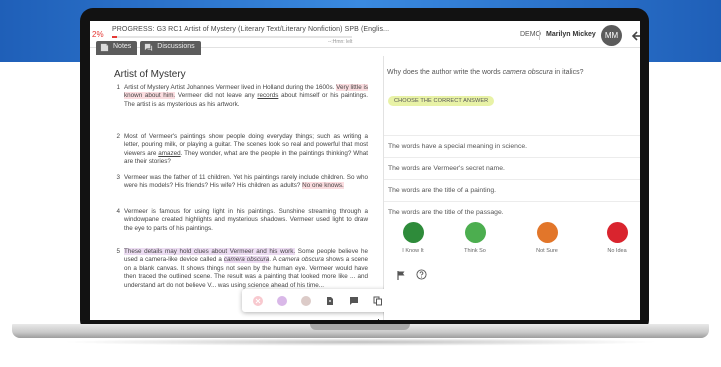 Image resolution: width=721 pixels, height=367 pixels. What do you see at coordinates (512, 212) in the screenshot?
I see `answer-option: The words are the title of the passage.` at bounding box center [512, 212].